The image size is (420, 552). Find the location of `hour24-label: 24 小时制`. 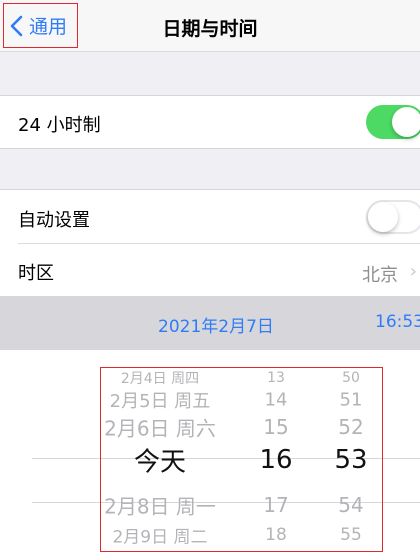

hour24-label: 24 小时制 is located at coordinates (59, 125).